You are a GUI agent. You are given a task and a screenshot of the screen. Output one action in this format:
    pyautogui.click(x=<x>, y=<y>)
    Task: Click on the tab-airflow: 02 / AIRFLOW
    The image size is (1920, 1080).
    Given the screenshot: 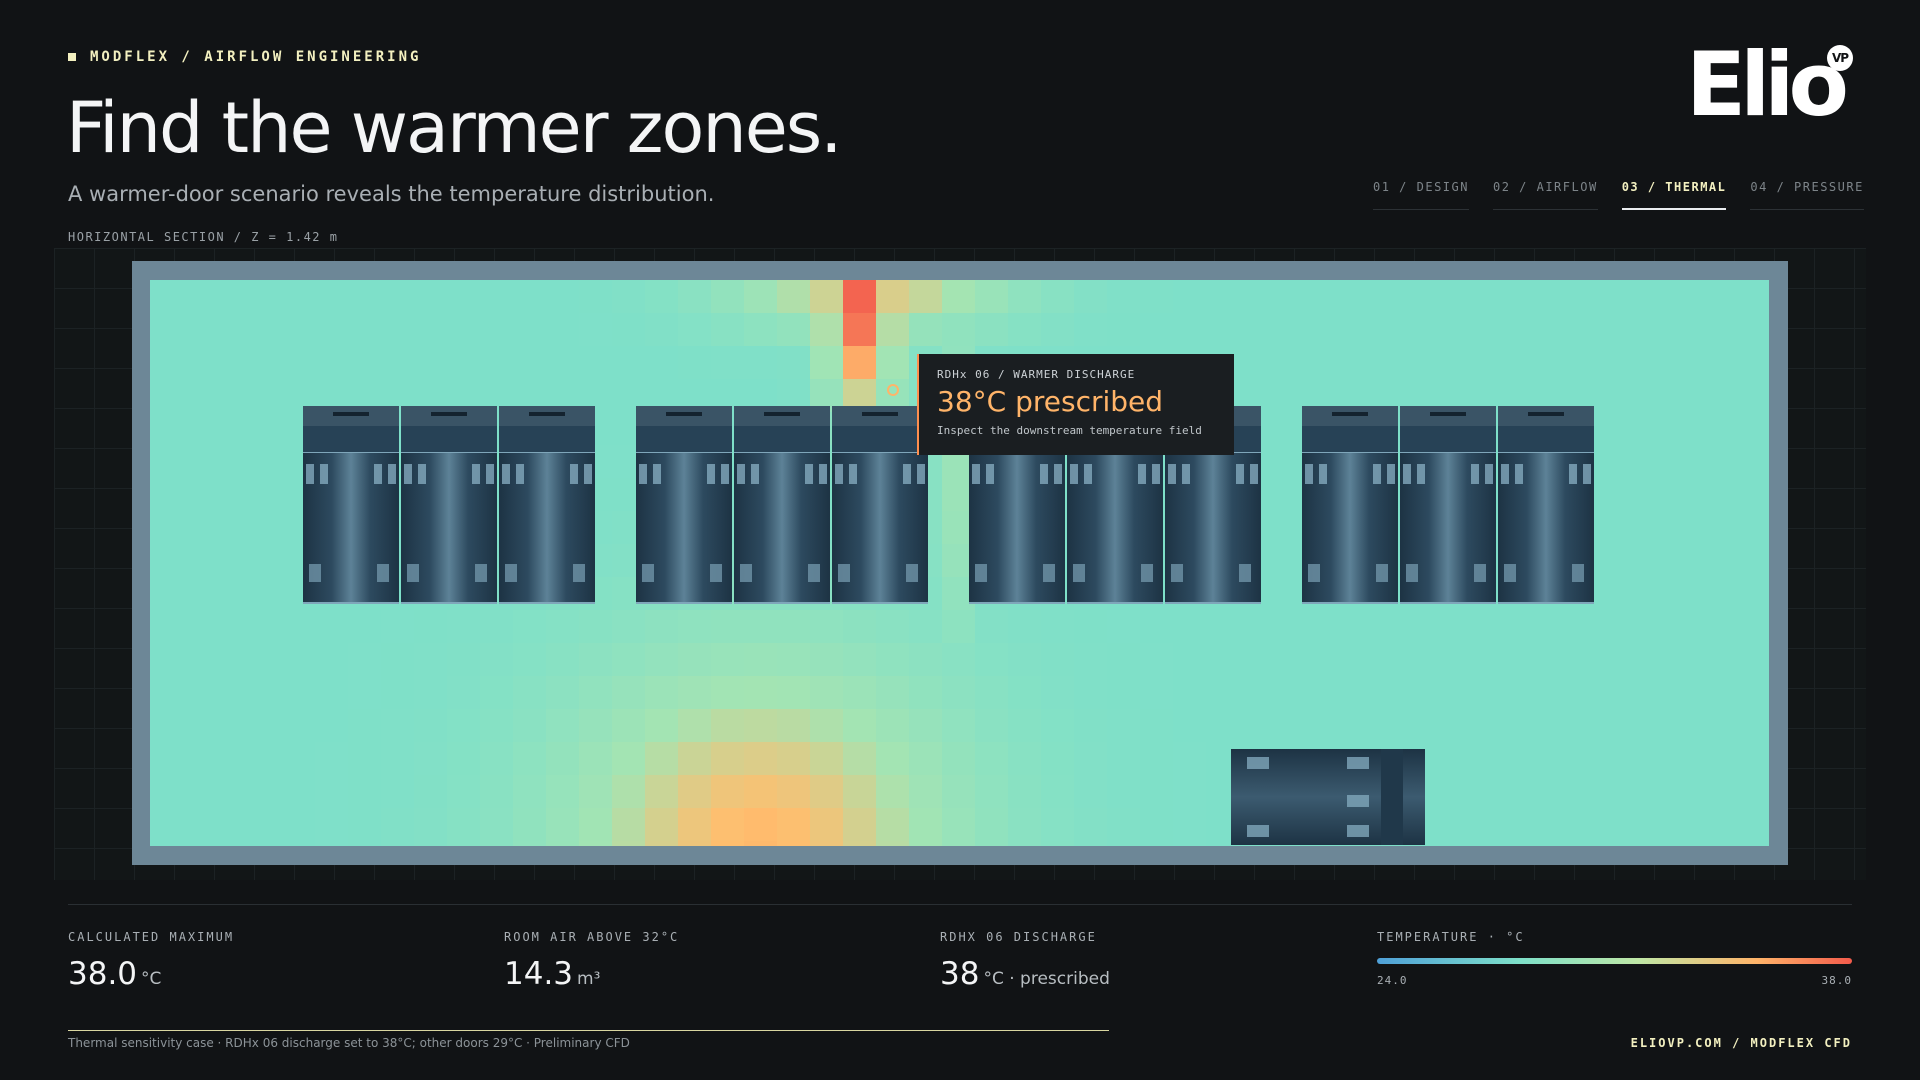 What is the action you would take?
    pyautogui.click(x=1545, y=195)
    